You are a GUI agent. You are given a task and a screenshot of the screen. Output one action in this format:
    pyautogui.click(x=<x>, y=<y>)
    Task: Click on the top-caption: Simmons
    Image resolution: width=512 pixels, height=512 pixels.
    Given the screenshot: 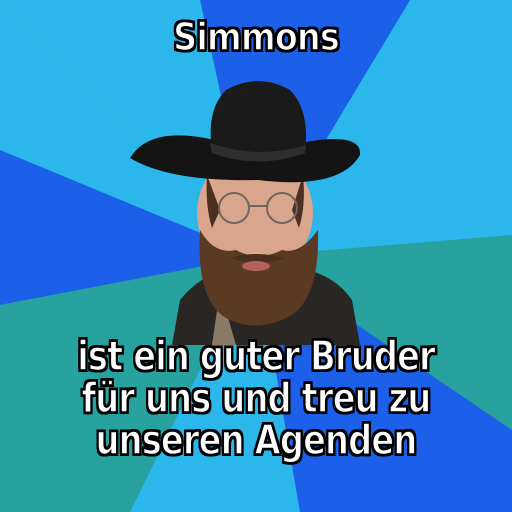 What is the action you would take?
    pyautogui.click(x=256, y=37)
    